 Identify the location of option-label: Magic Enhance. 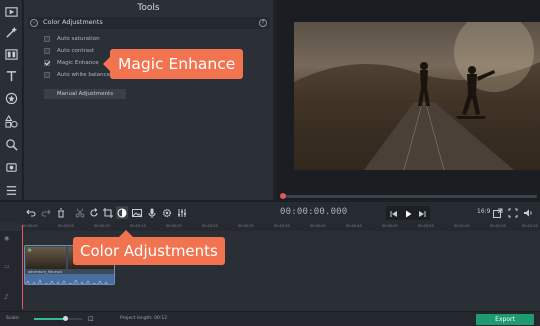
(78, 63).